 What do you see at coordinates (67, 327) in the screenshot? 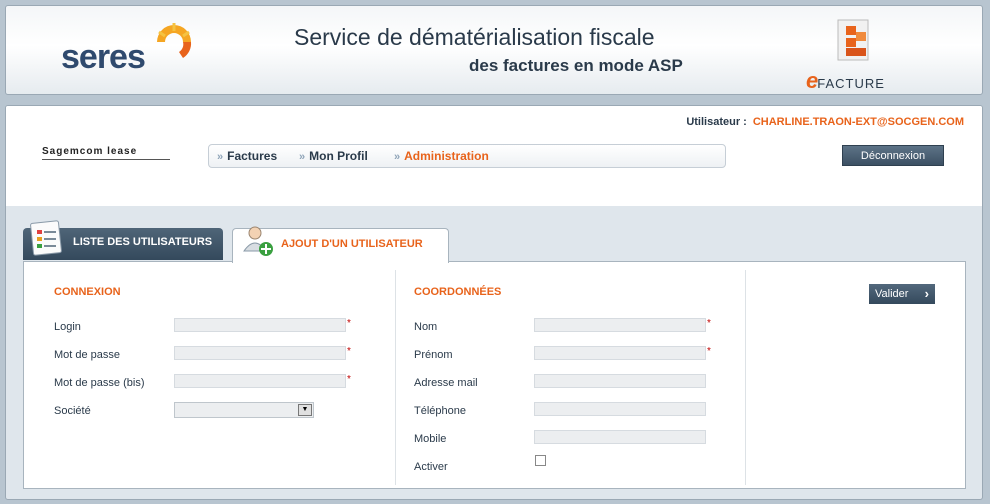
I see `login-label: Login` at bounding box center [67, 327].